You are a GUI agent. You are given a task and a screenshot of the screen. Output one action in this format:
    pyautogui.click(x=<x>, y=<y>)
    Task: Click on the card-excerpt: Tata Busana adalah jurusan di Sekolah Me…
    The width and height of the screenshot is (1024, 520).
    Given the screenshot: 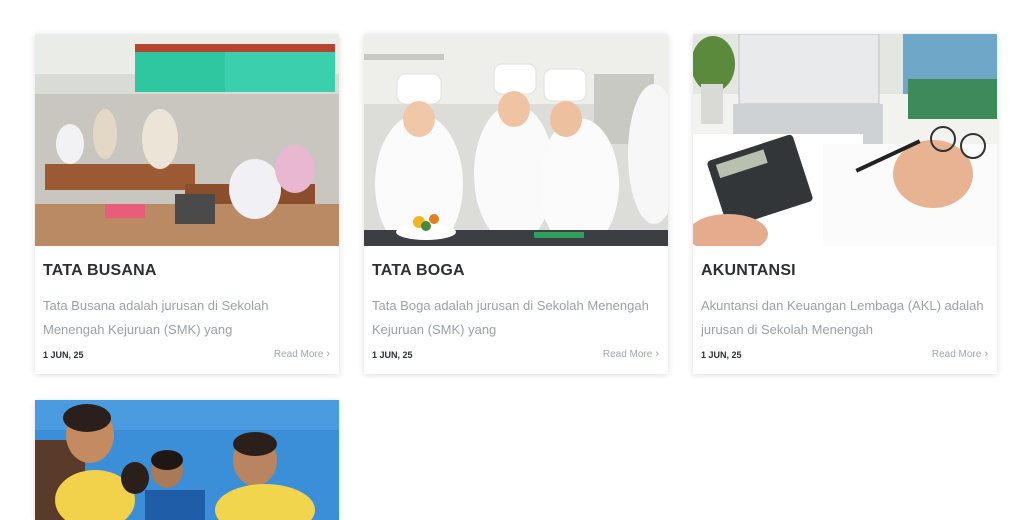 What is the action you would take?
    pyautogui.click(x=156, y=317)
    